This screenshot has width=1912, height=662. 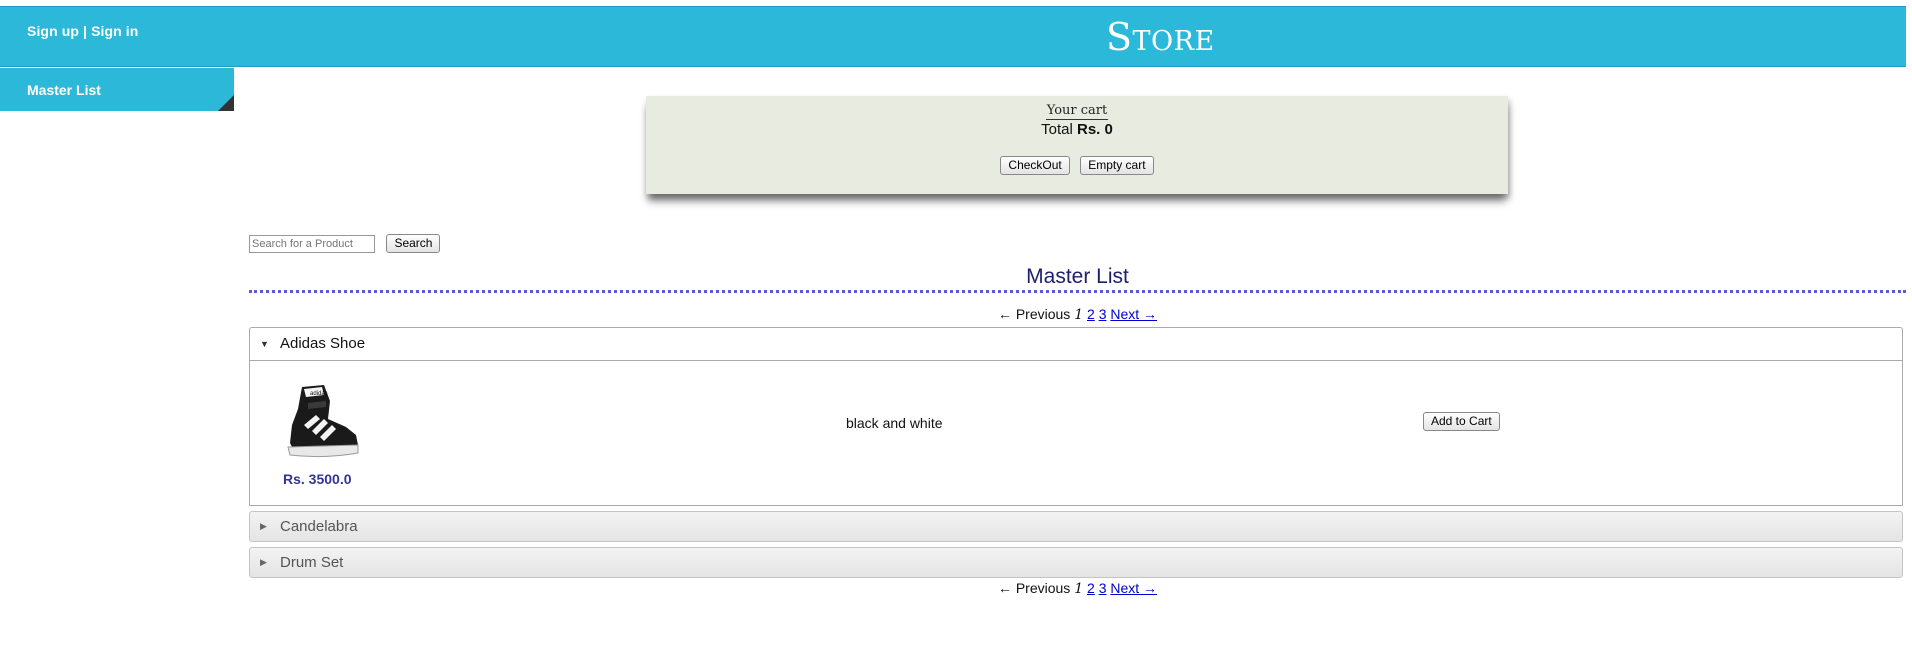 I want to click on accordion-header-drum-set: ▶ Drum Set, so click(x=1076, y=562).